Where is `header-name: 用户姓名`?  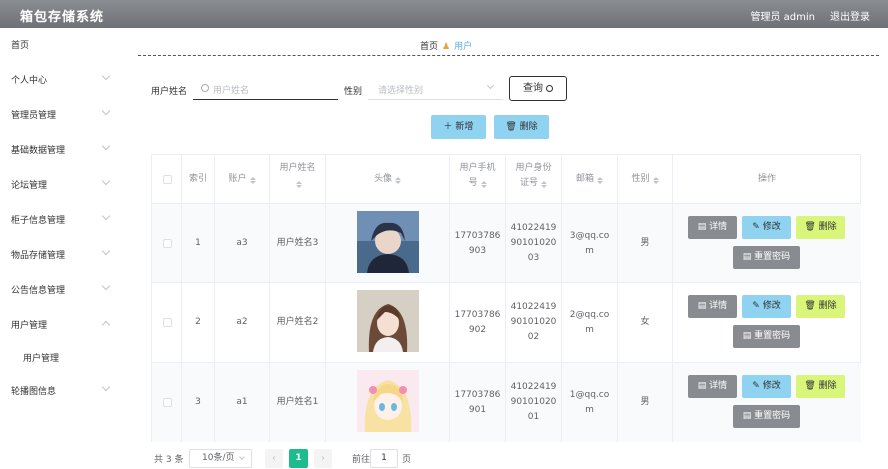
header-name: 用户姓名 is located at coordinates (298, 179).